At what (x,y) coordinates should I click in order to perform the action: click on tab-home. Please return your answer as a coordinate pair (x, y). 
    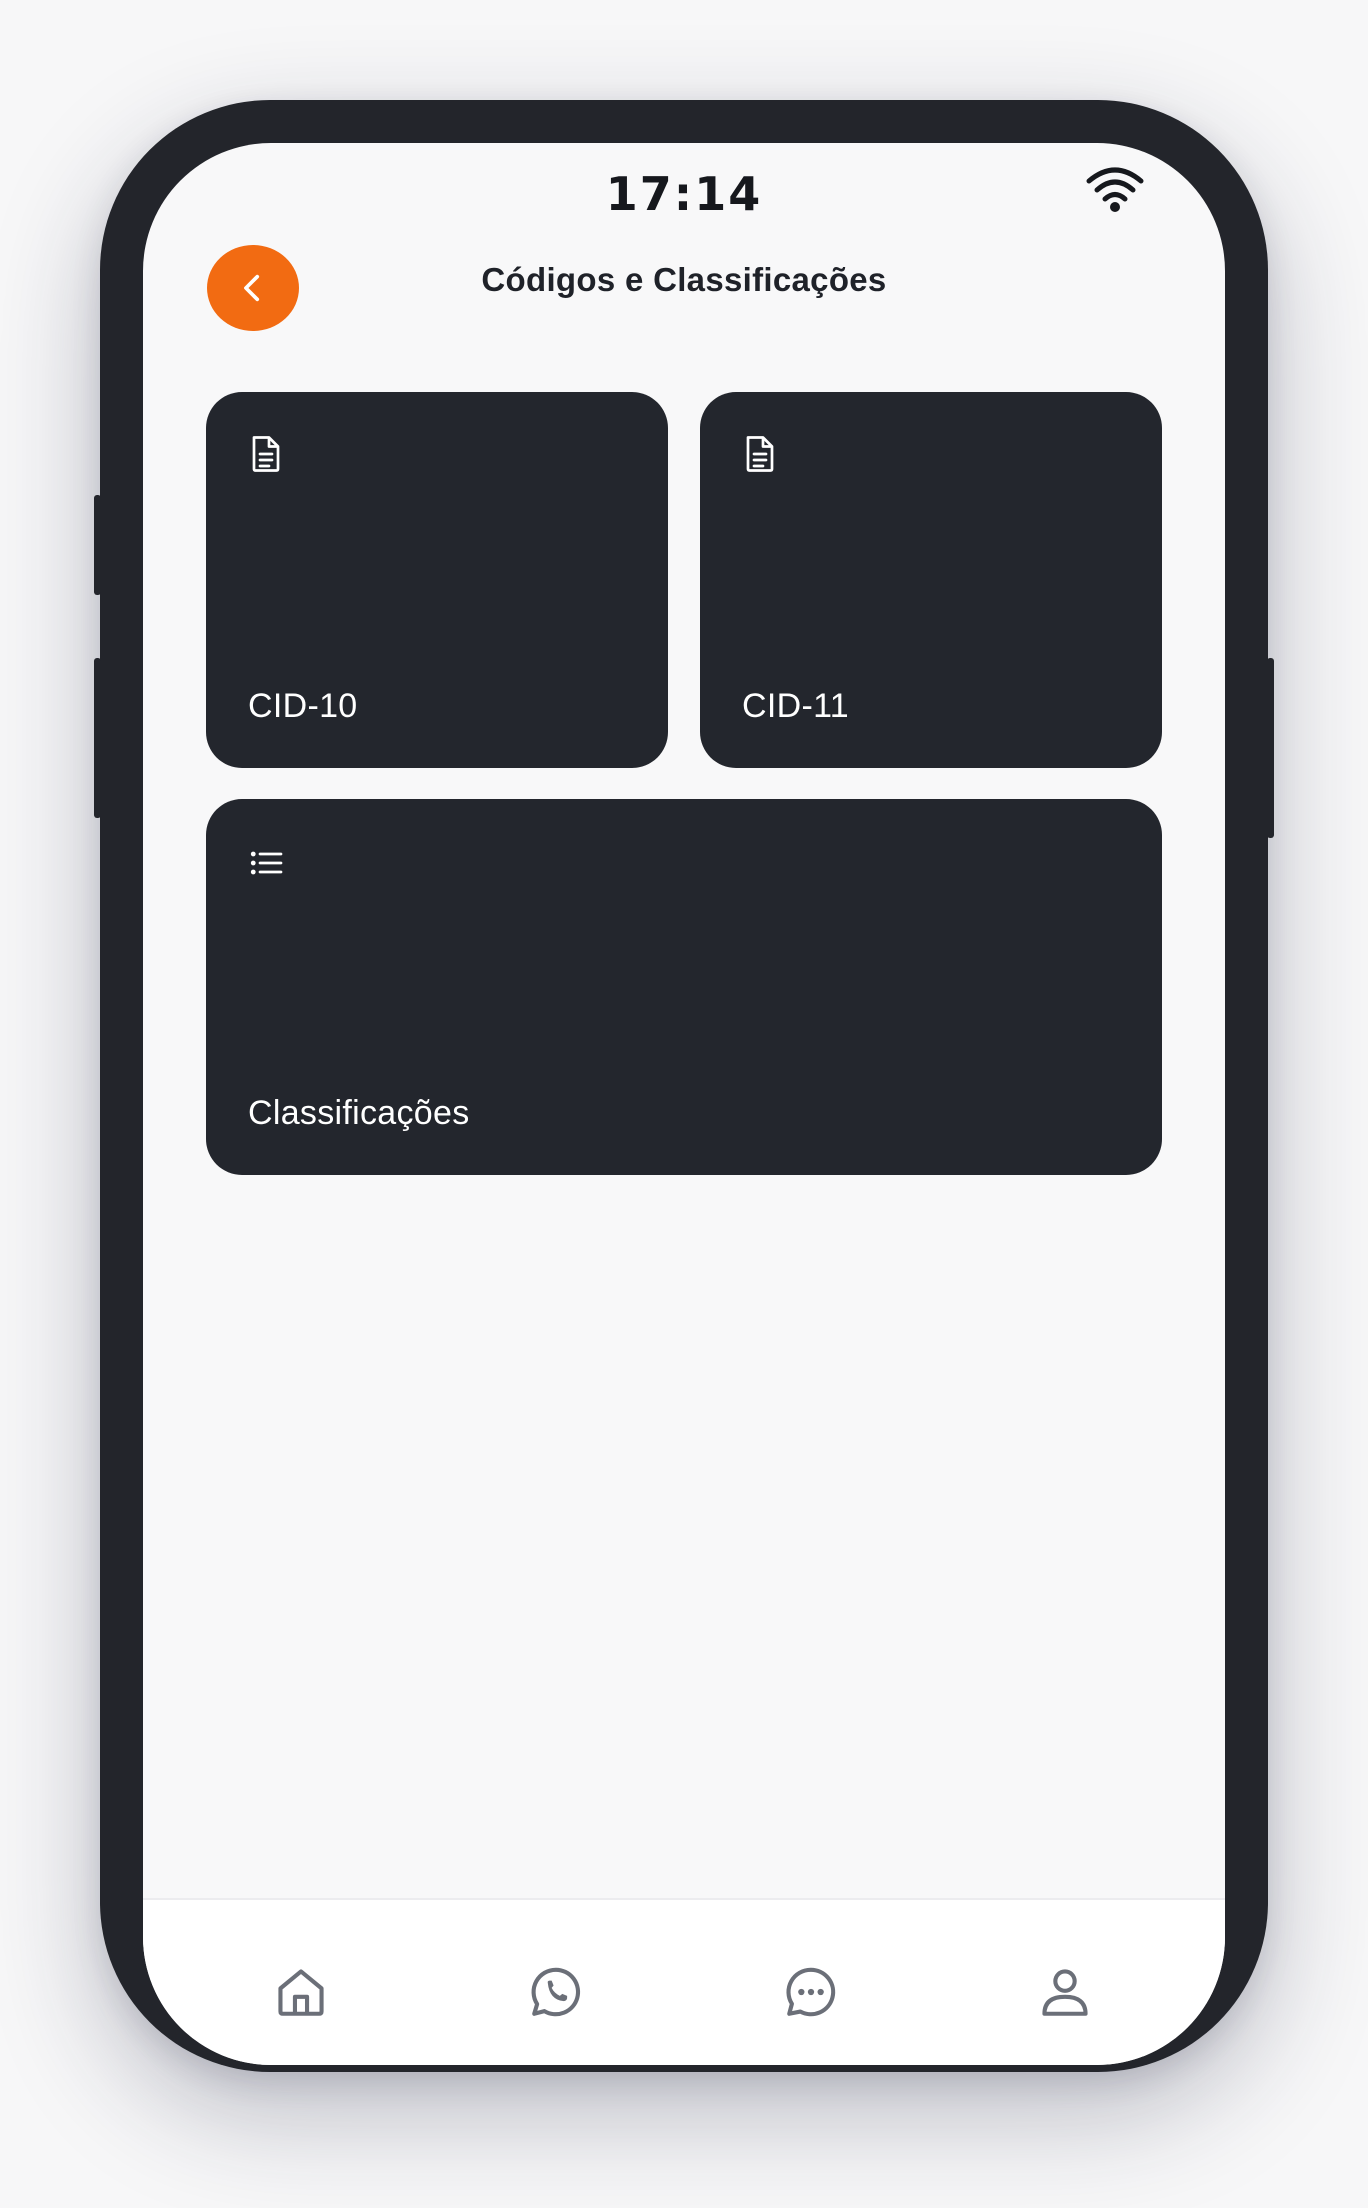
    Looking at the image, I should click on (301, 1992).